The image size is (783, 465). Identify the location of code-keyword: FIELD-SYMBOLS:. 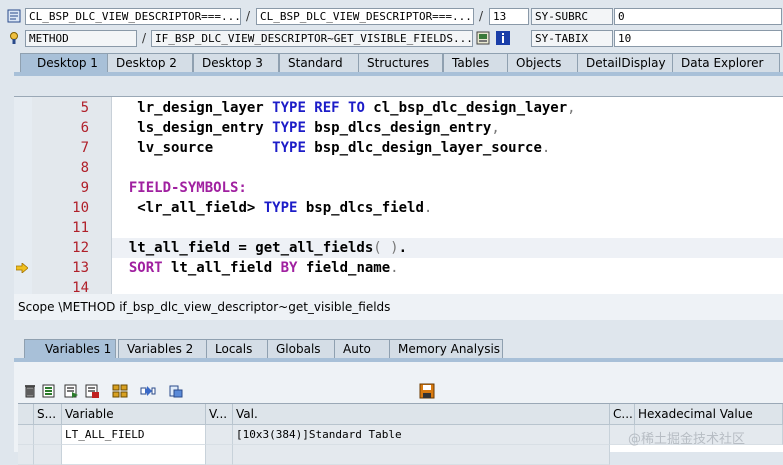
(187, 188).